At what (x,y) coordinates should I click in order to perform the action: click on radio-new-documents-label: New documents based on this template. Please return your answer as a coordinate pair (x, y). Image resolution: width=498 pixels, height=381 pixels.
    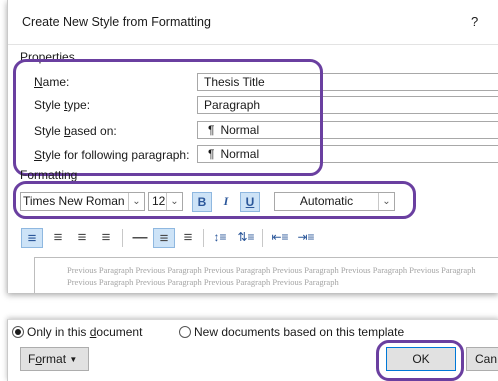
    Looking at the image, I should click on (299, 332).